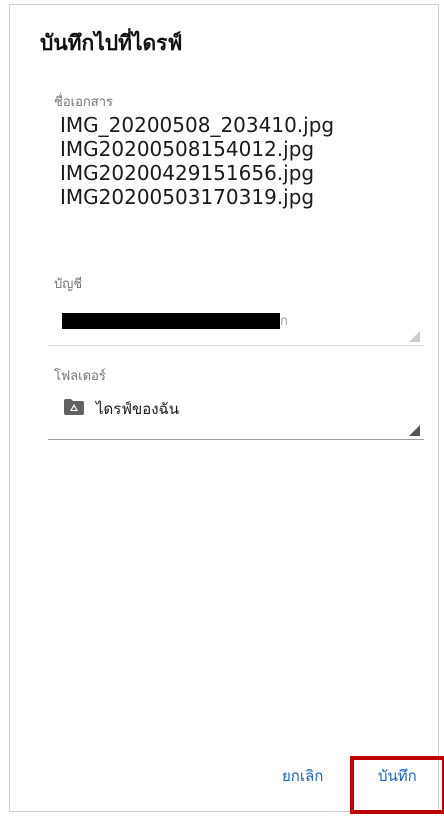 The image size is (444, 816). I want to click on drive-folder-icon, so click(74, 407).